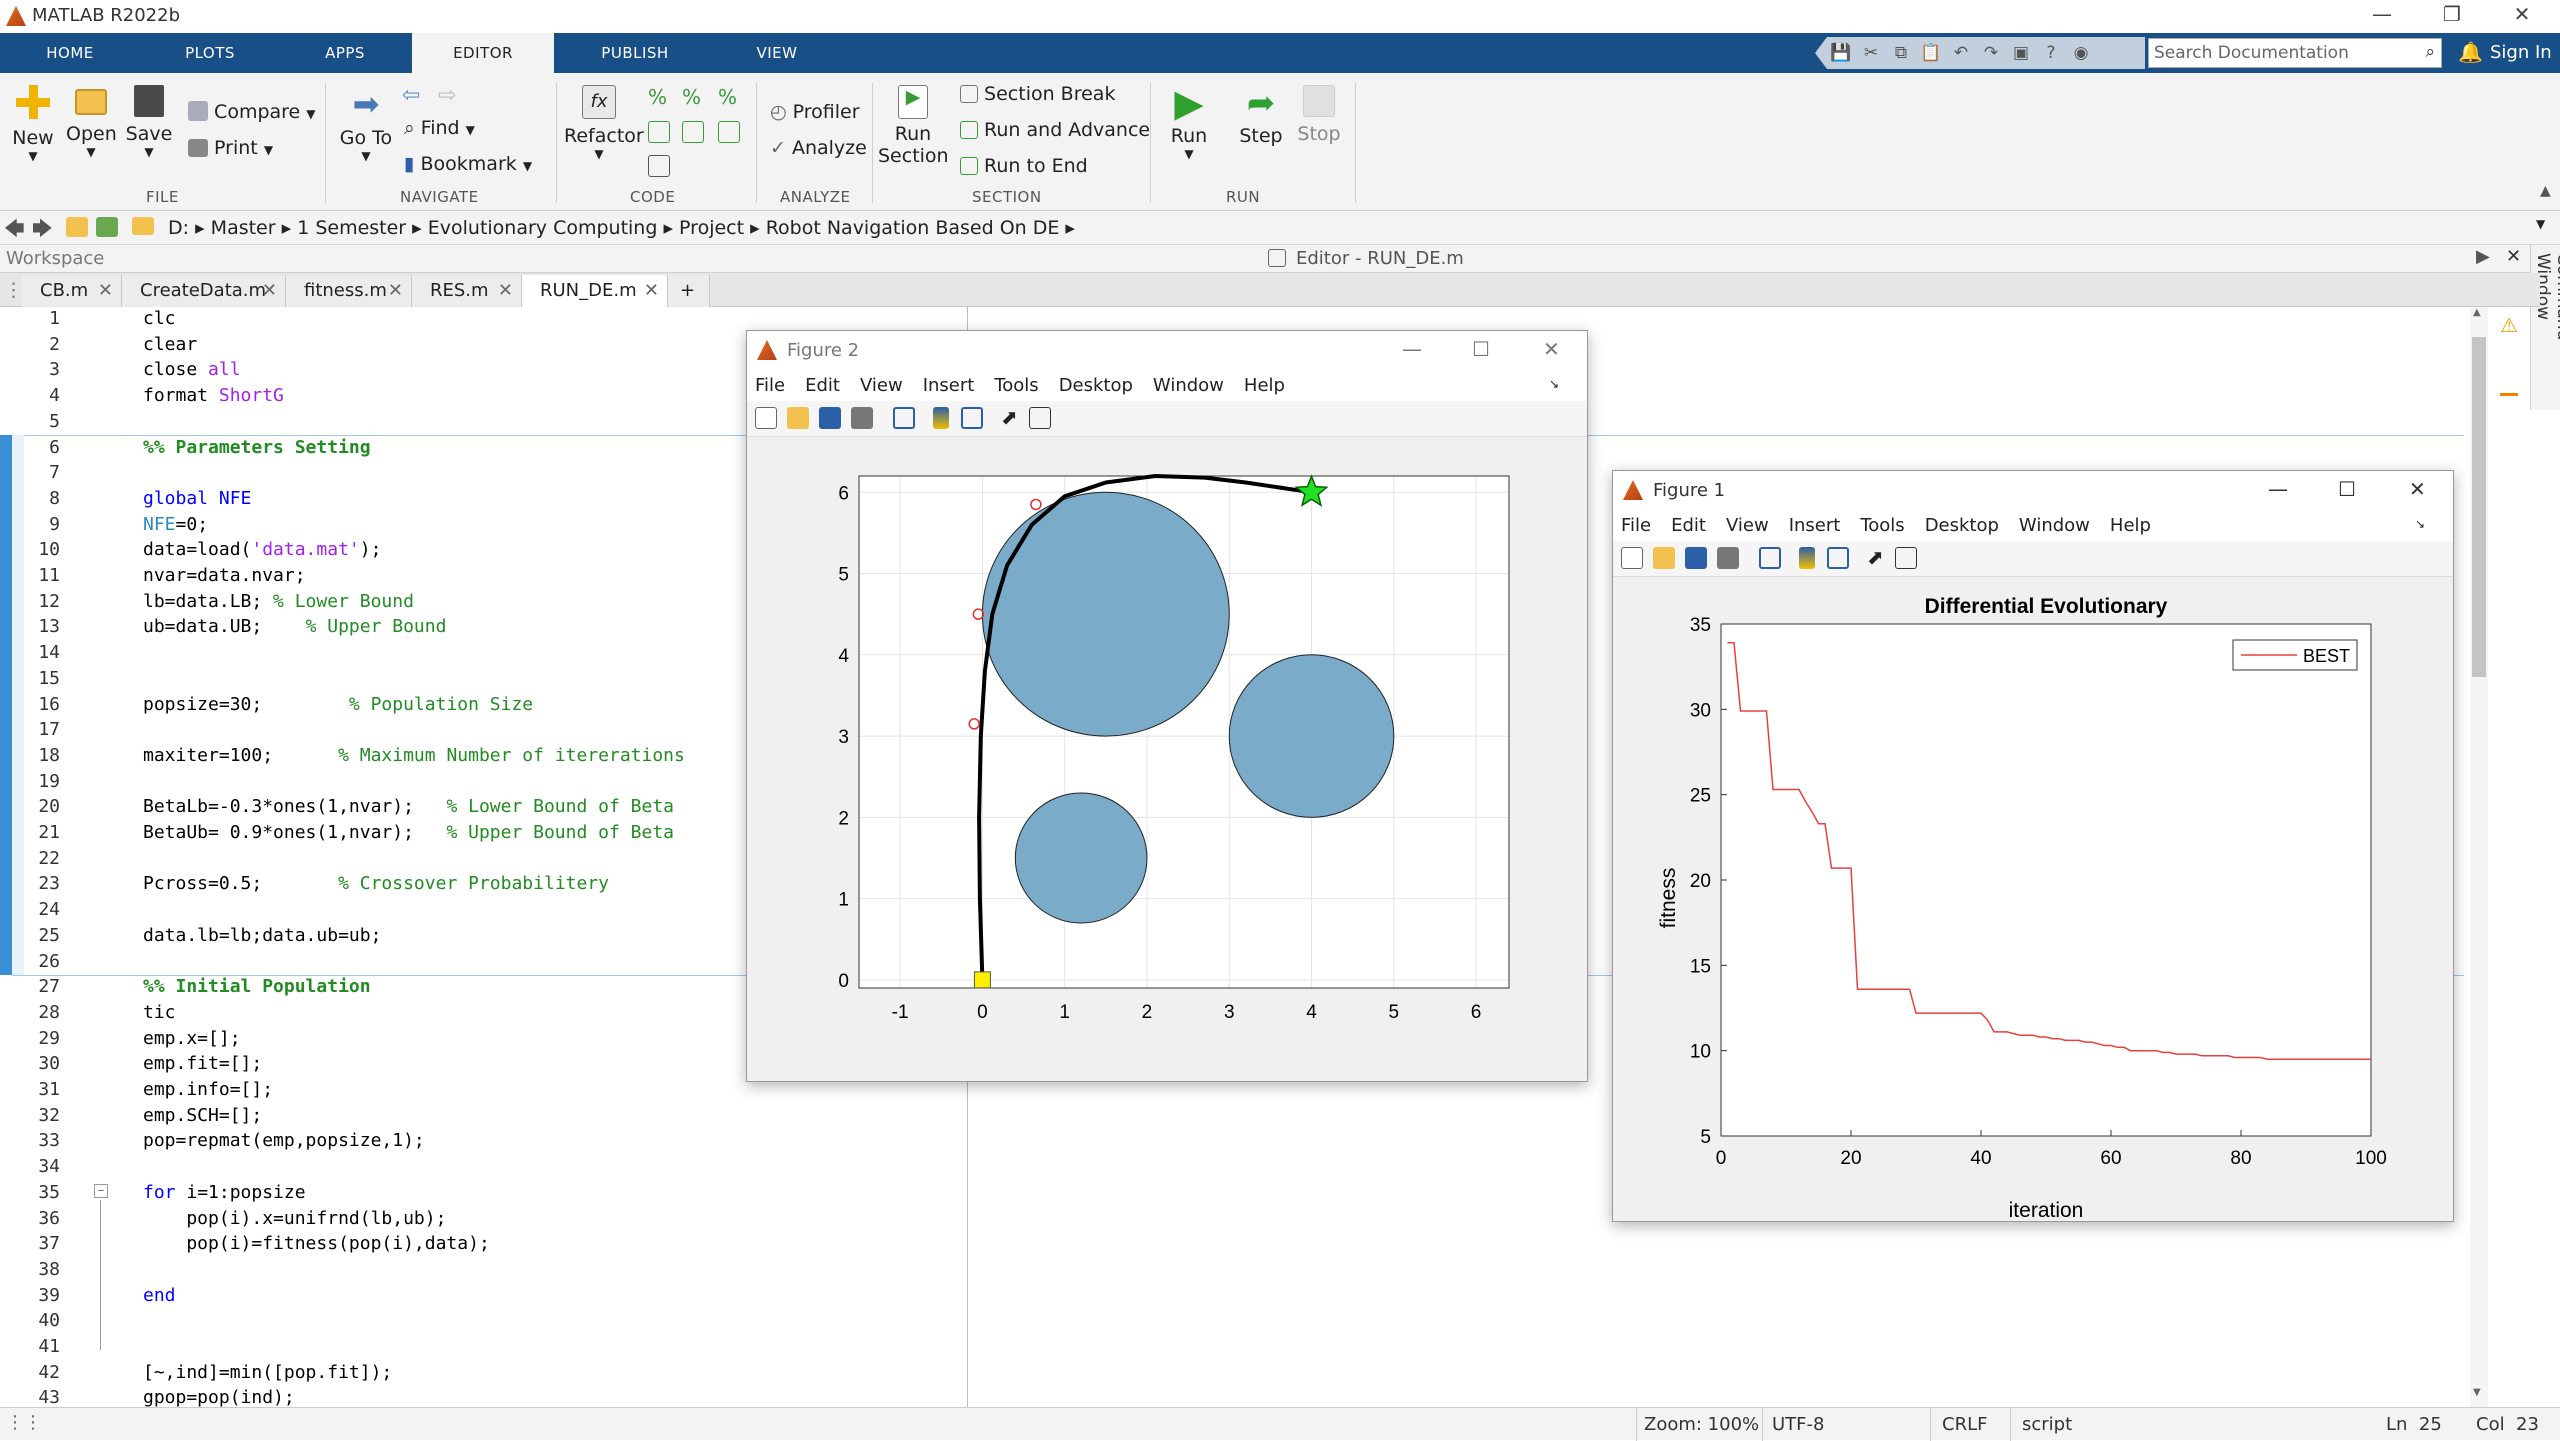  I want to click on menu-desktop: Desktop, so click(1962, 525).